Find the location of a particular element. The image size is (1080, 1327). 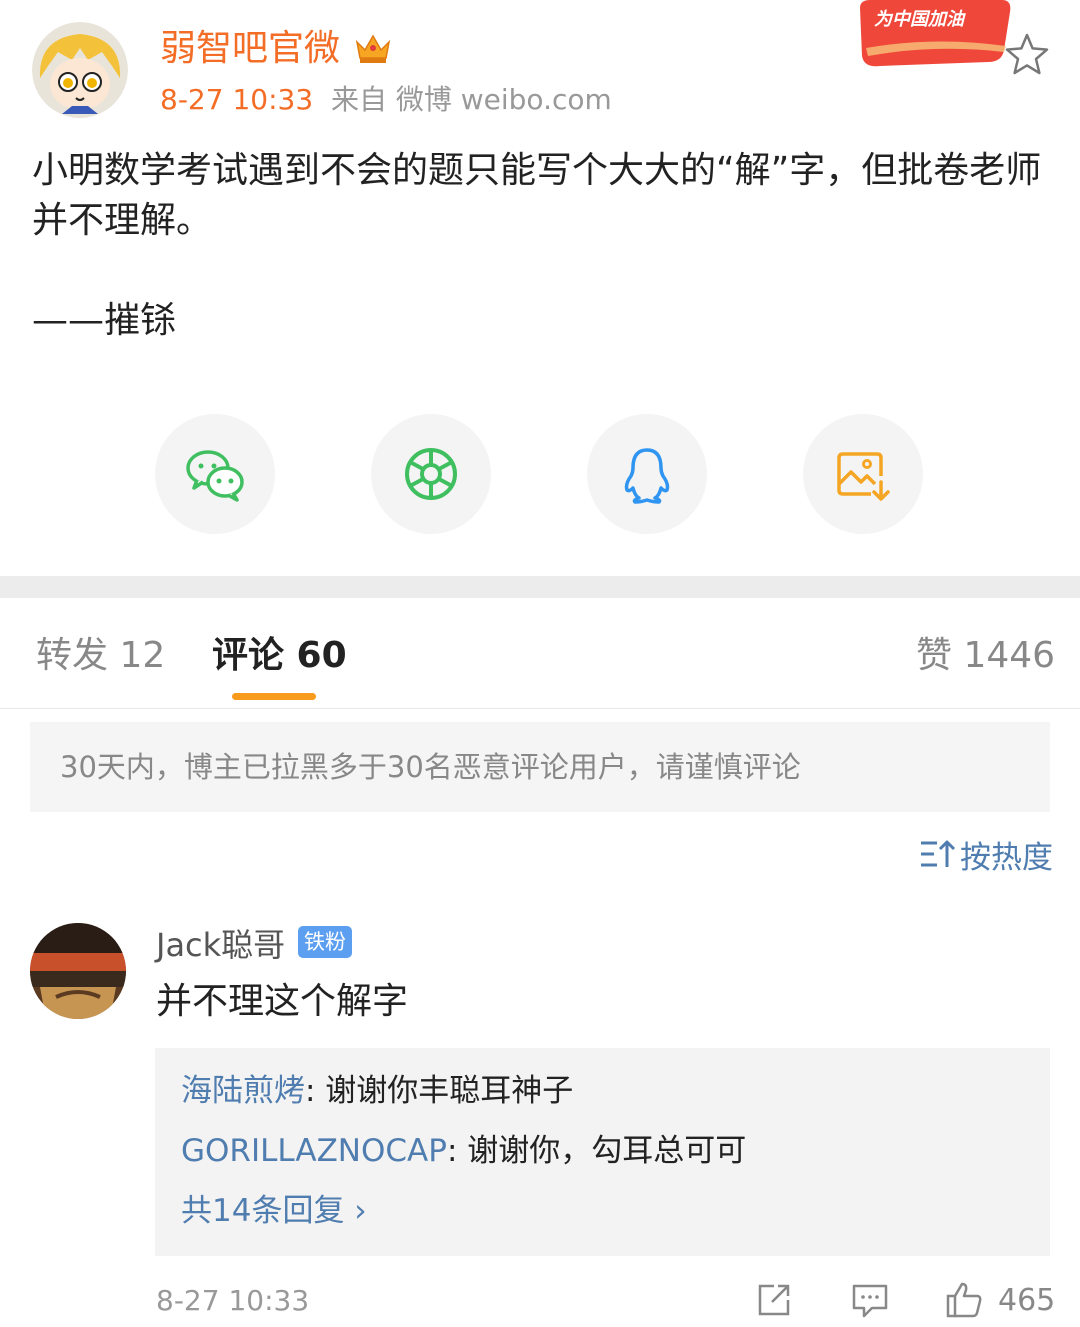

save-image-button is located at coordinates (863, 474).